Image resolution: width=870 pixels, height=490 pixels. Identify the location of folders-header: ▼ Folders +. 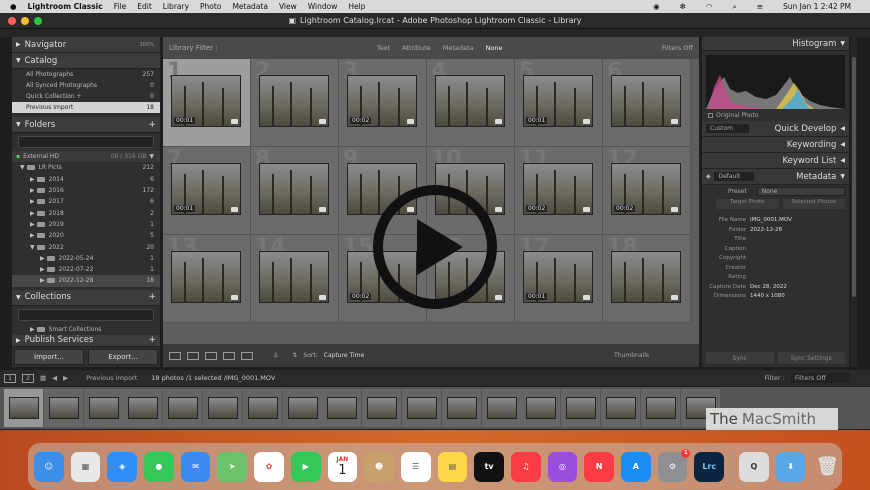
(86, 125).